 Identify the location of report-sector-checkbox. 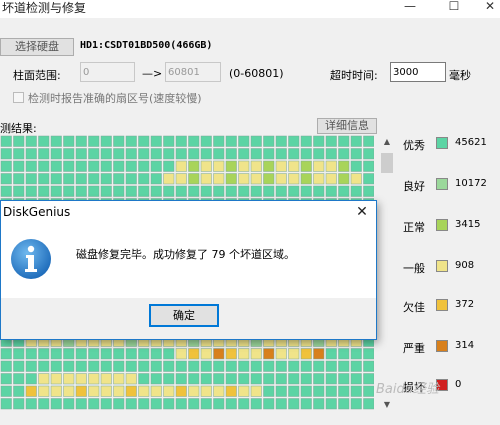
(18, 97).